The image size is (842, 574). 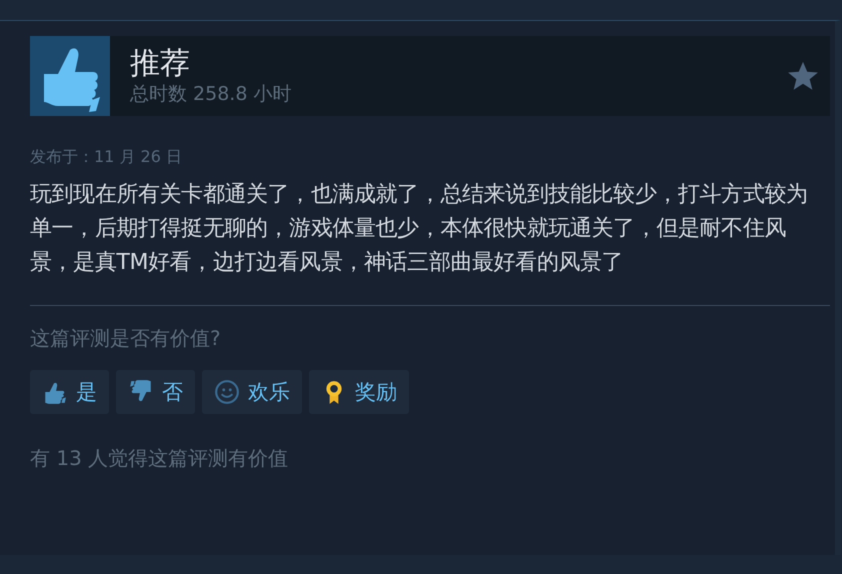 What do you see at coordinates (227, 392) in the screenshot?
I see `smiley-icon` at bounding box center [227, 392].